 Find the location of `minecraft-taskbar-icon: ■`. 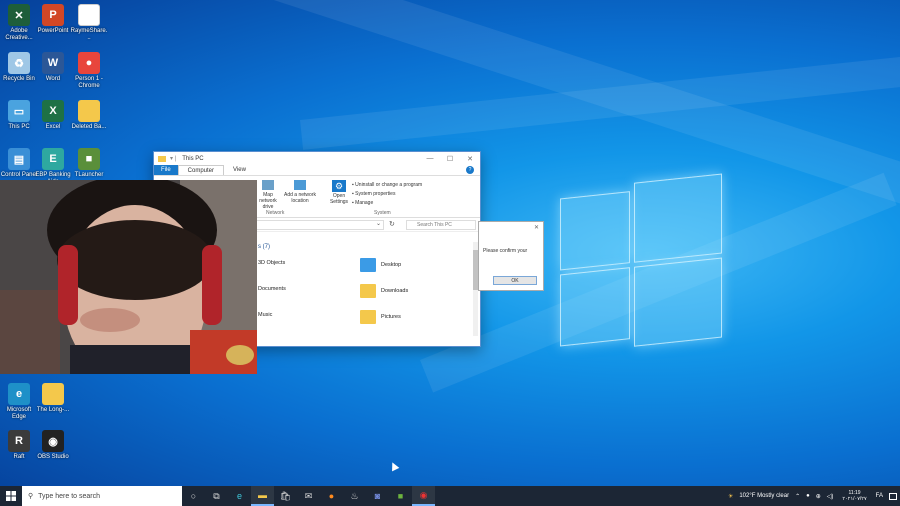

minecraft-taskbar-icon: ■ is located at coordinates (400, 496).